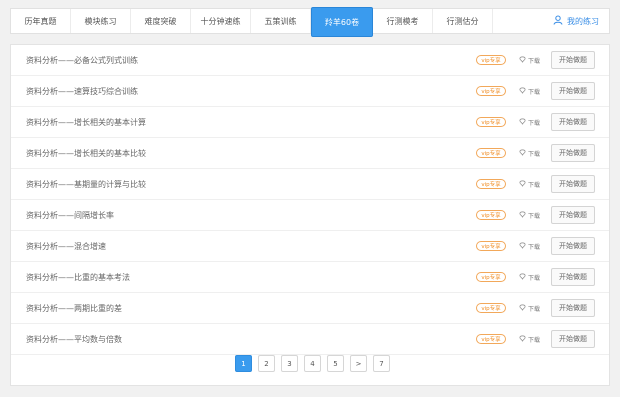  I want to click on pagination: 1 2 3 4 5 >7, so click(312, 363).